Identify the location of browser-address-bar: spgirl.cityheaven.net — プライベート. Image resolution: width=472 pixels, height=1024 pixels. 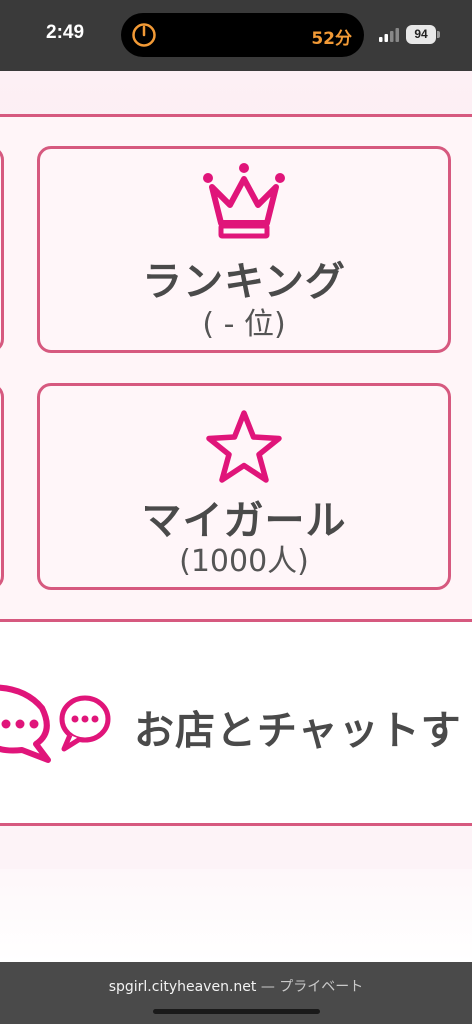
(236, 993).